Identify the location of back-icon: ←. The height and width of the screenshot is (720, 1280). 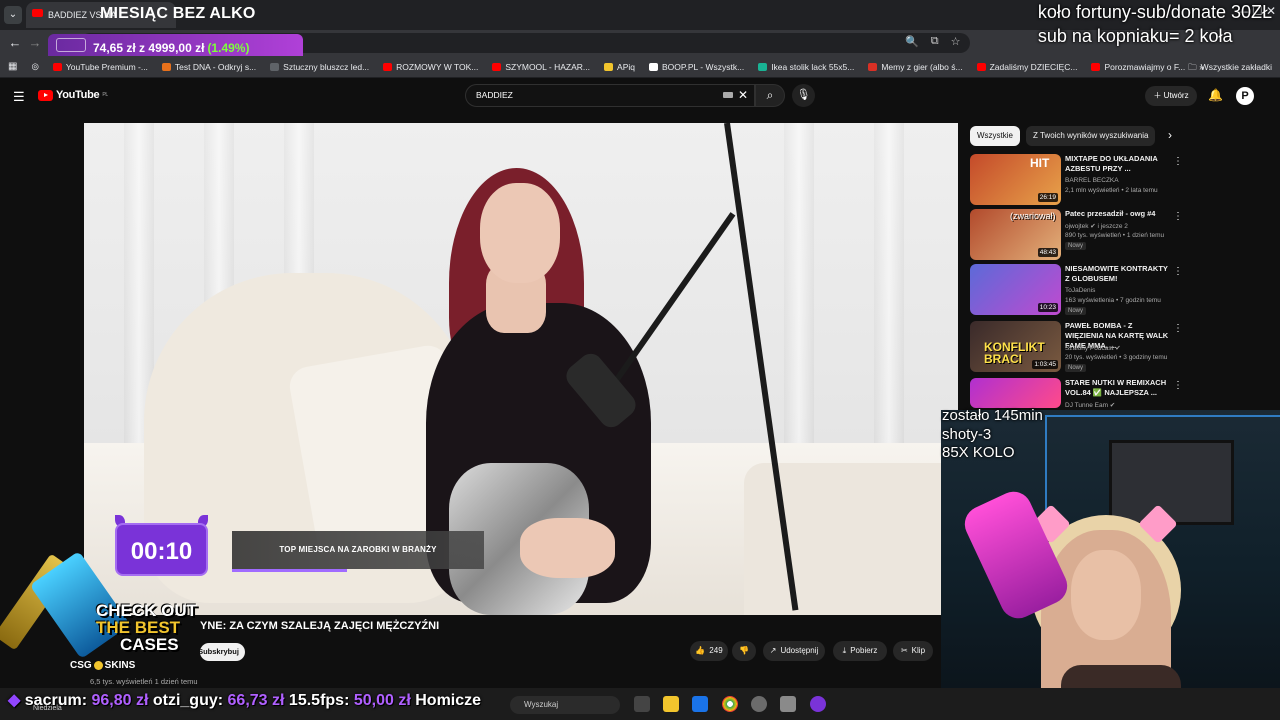
(15, 43).